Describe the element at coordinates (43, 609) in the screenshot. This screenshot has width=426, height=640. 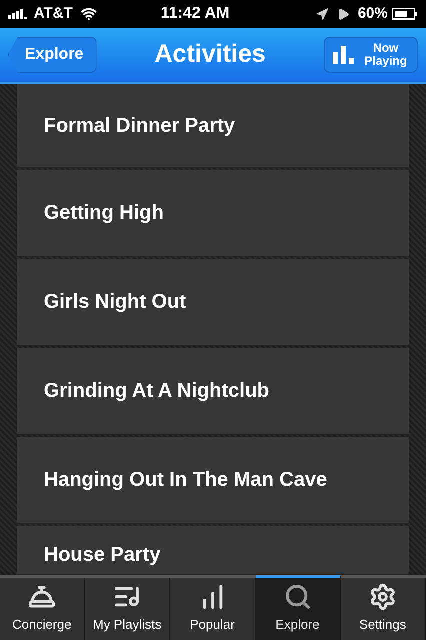
I see `tab-bar-item: Concierge` at that location.